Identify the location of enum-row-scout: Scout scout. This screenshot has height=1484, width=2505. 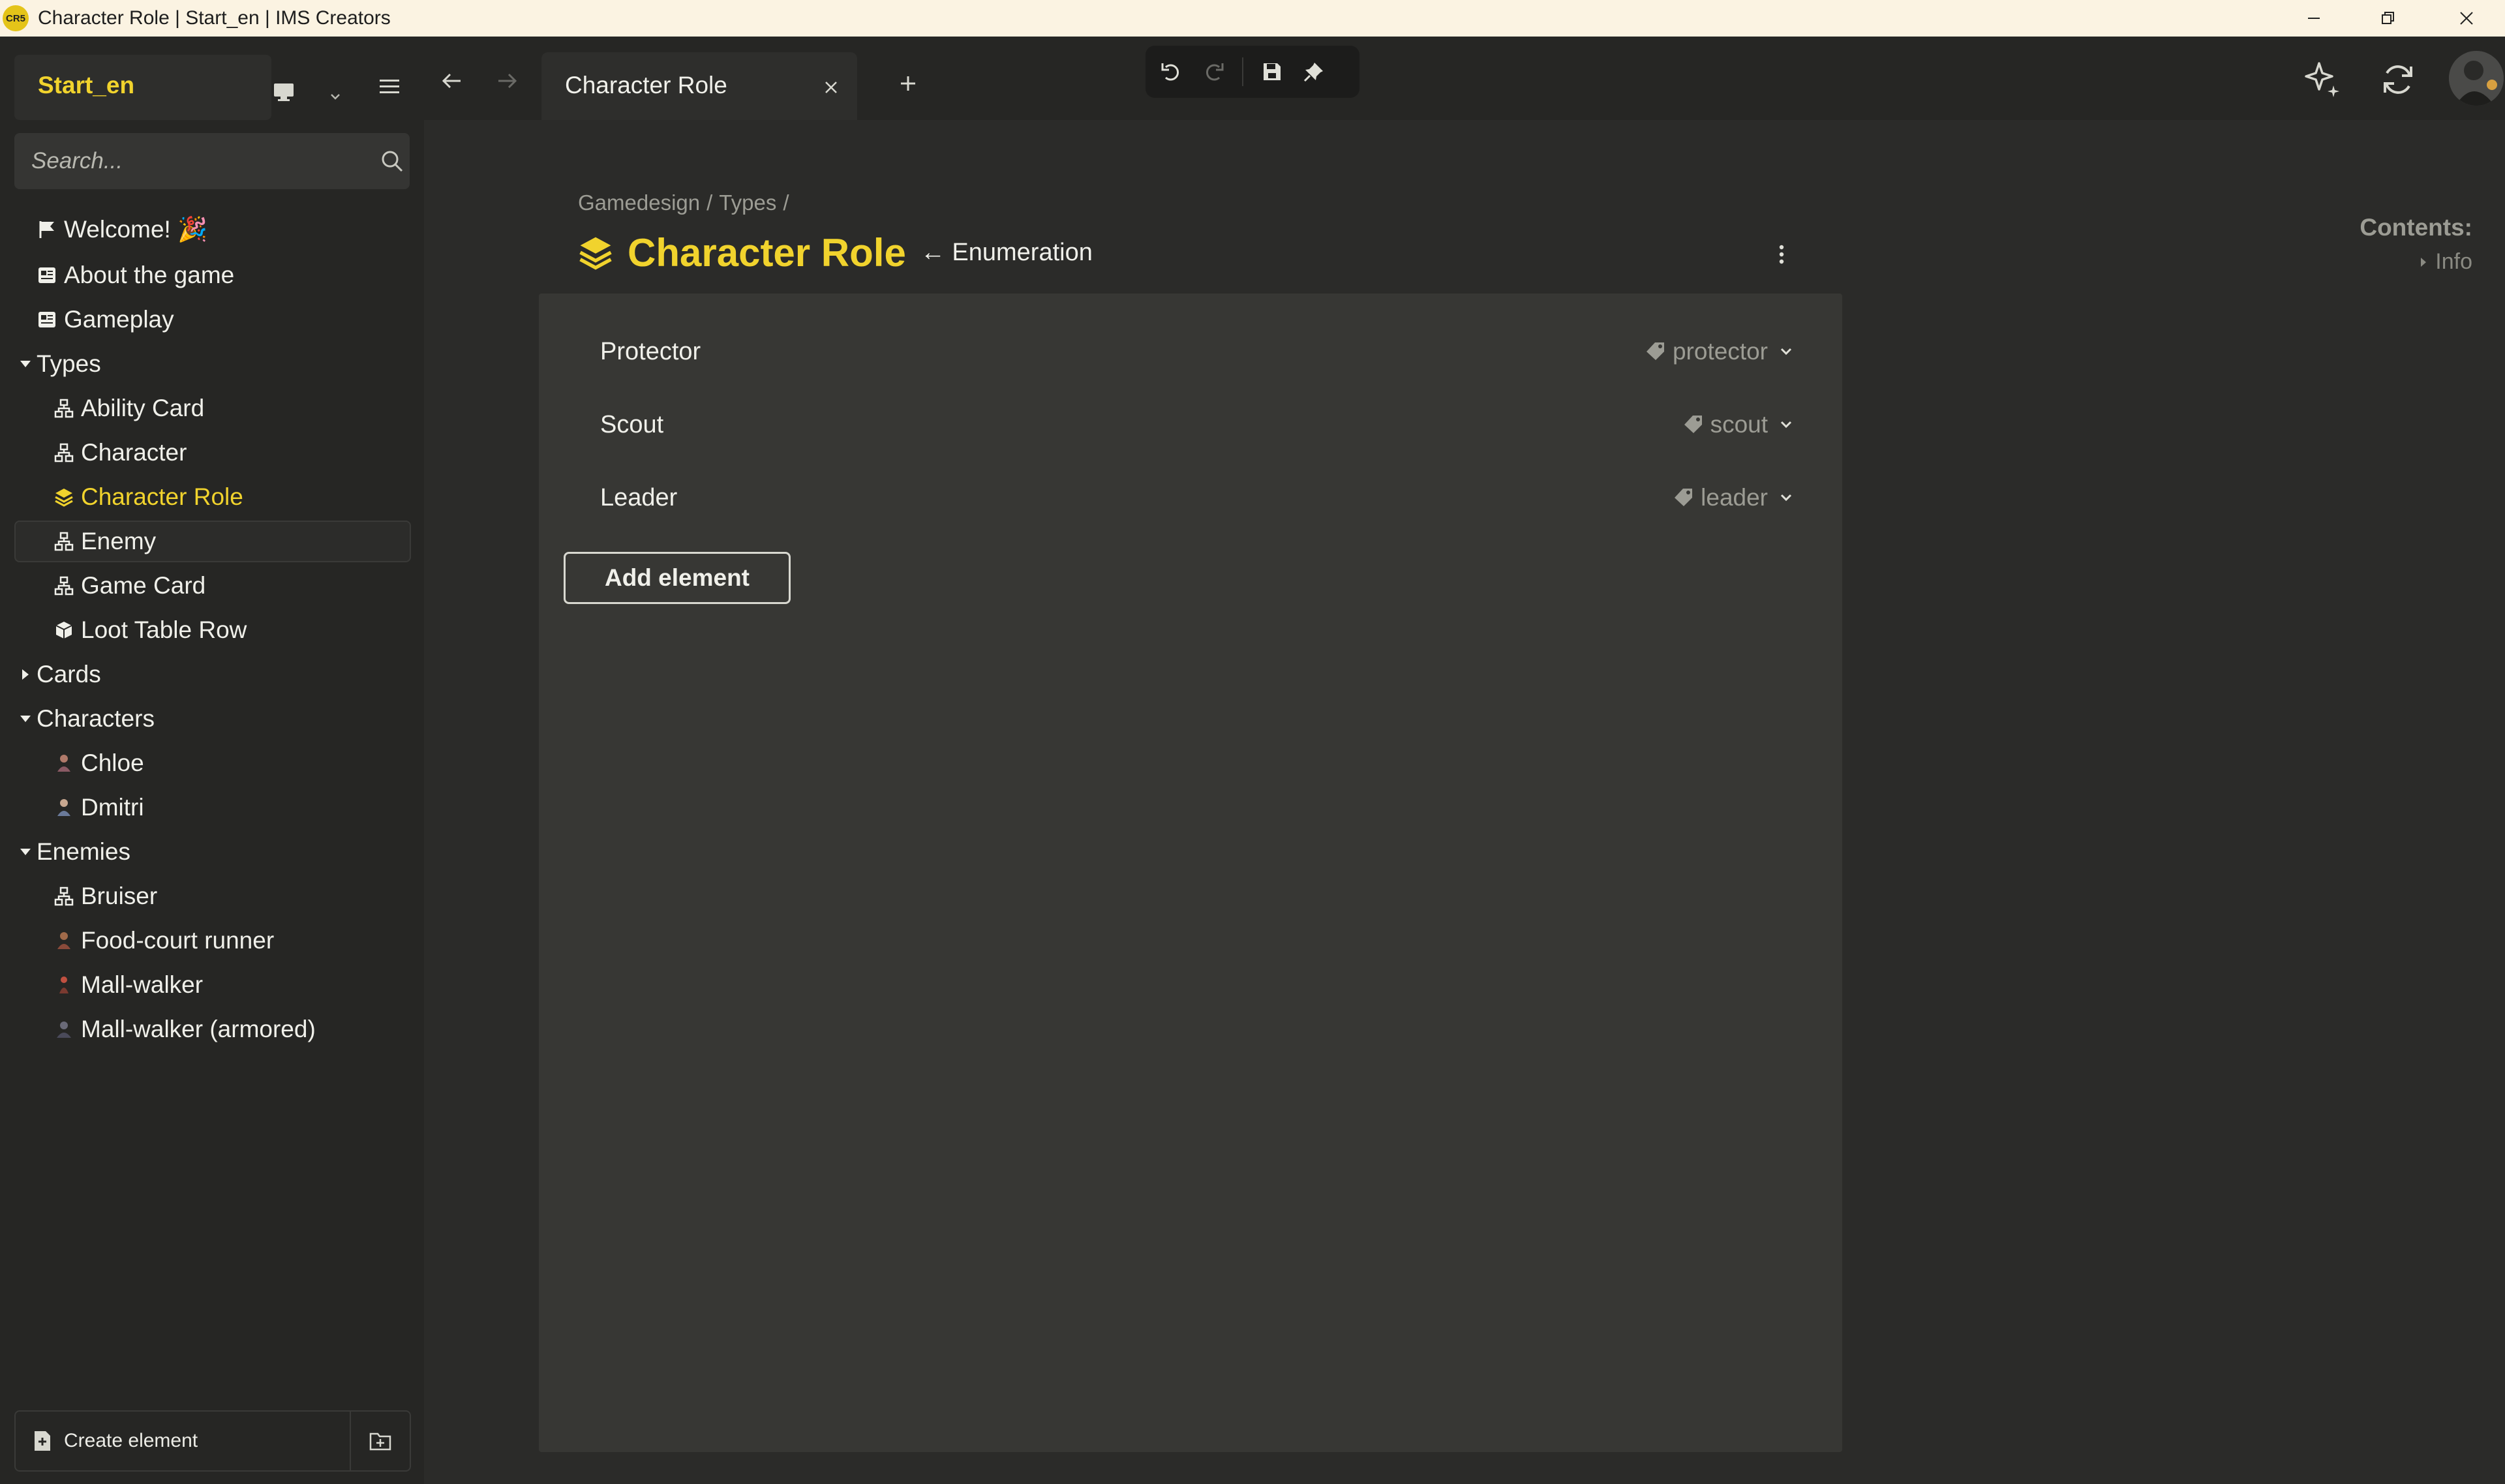
(1190, 425).